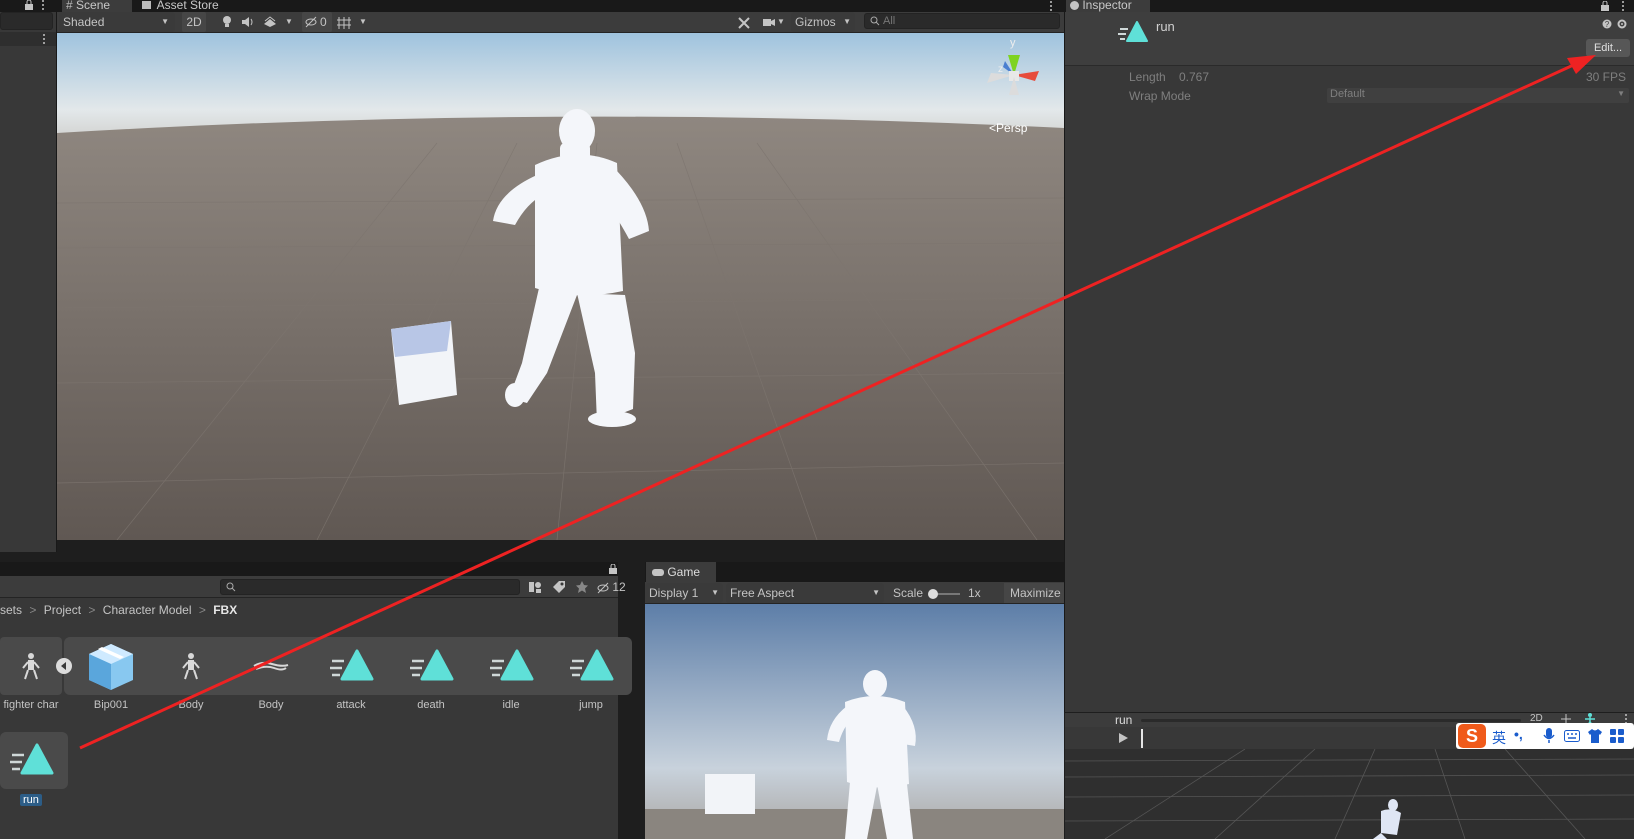  Describe the element at coordinates (31, 705) in the screenshot. I see `asset-item-label: fighter char` at that location.